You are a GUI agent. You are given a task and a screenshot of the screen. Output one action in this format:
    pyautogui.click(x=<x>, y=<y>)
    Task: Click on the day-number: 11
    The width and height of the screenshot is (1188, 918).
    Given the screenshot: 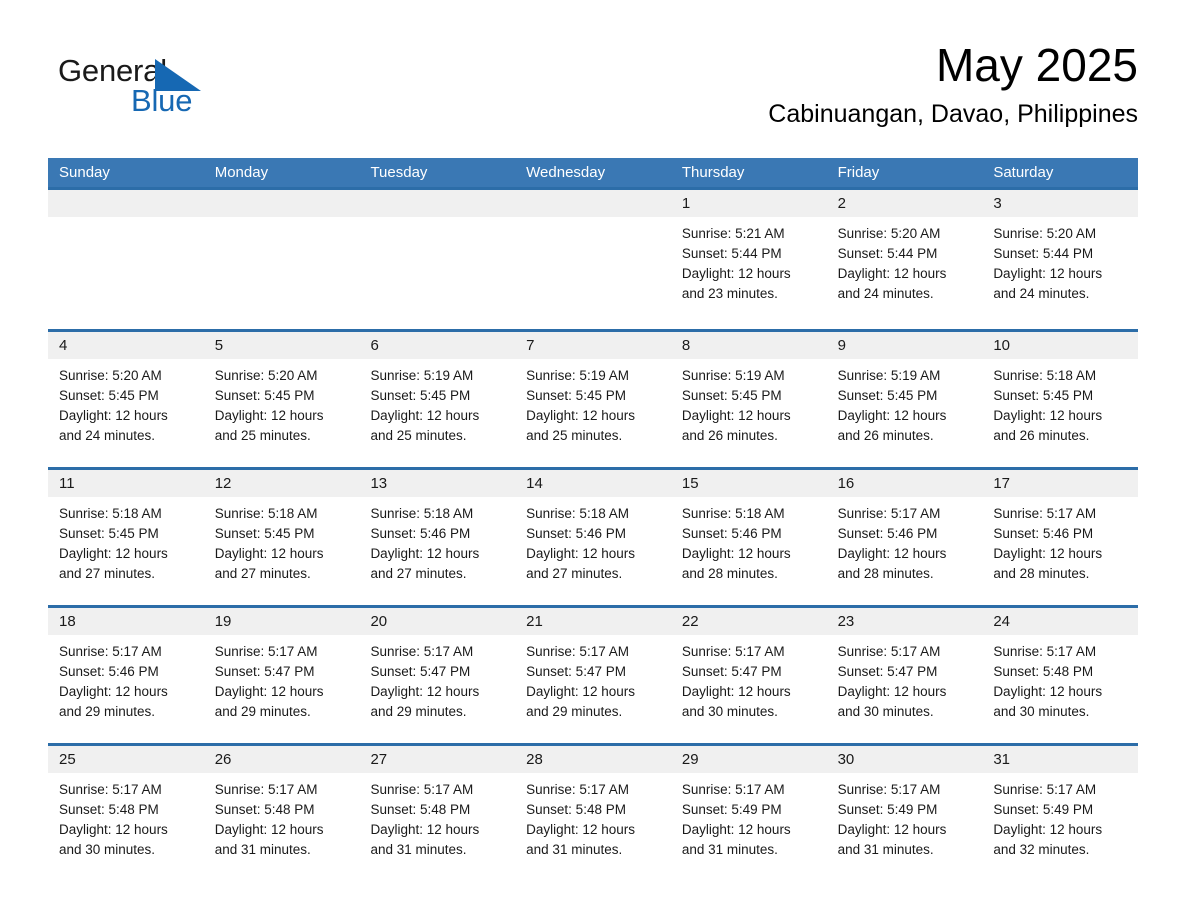 What is the action you would take?
    pyautogui.click(x=126, y=483)
    